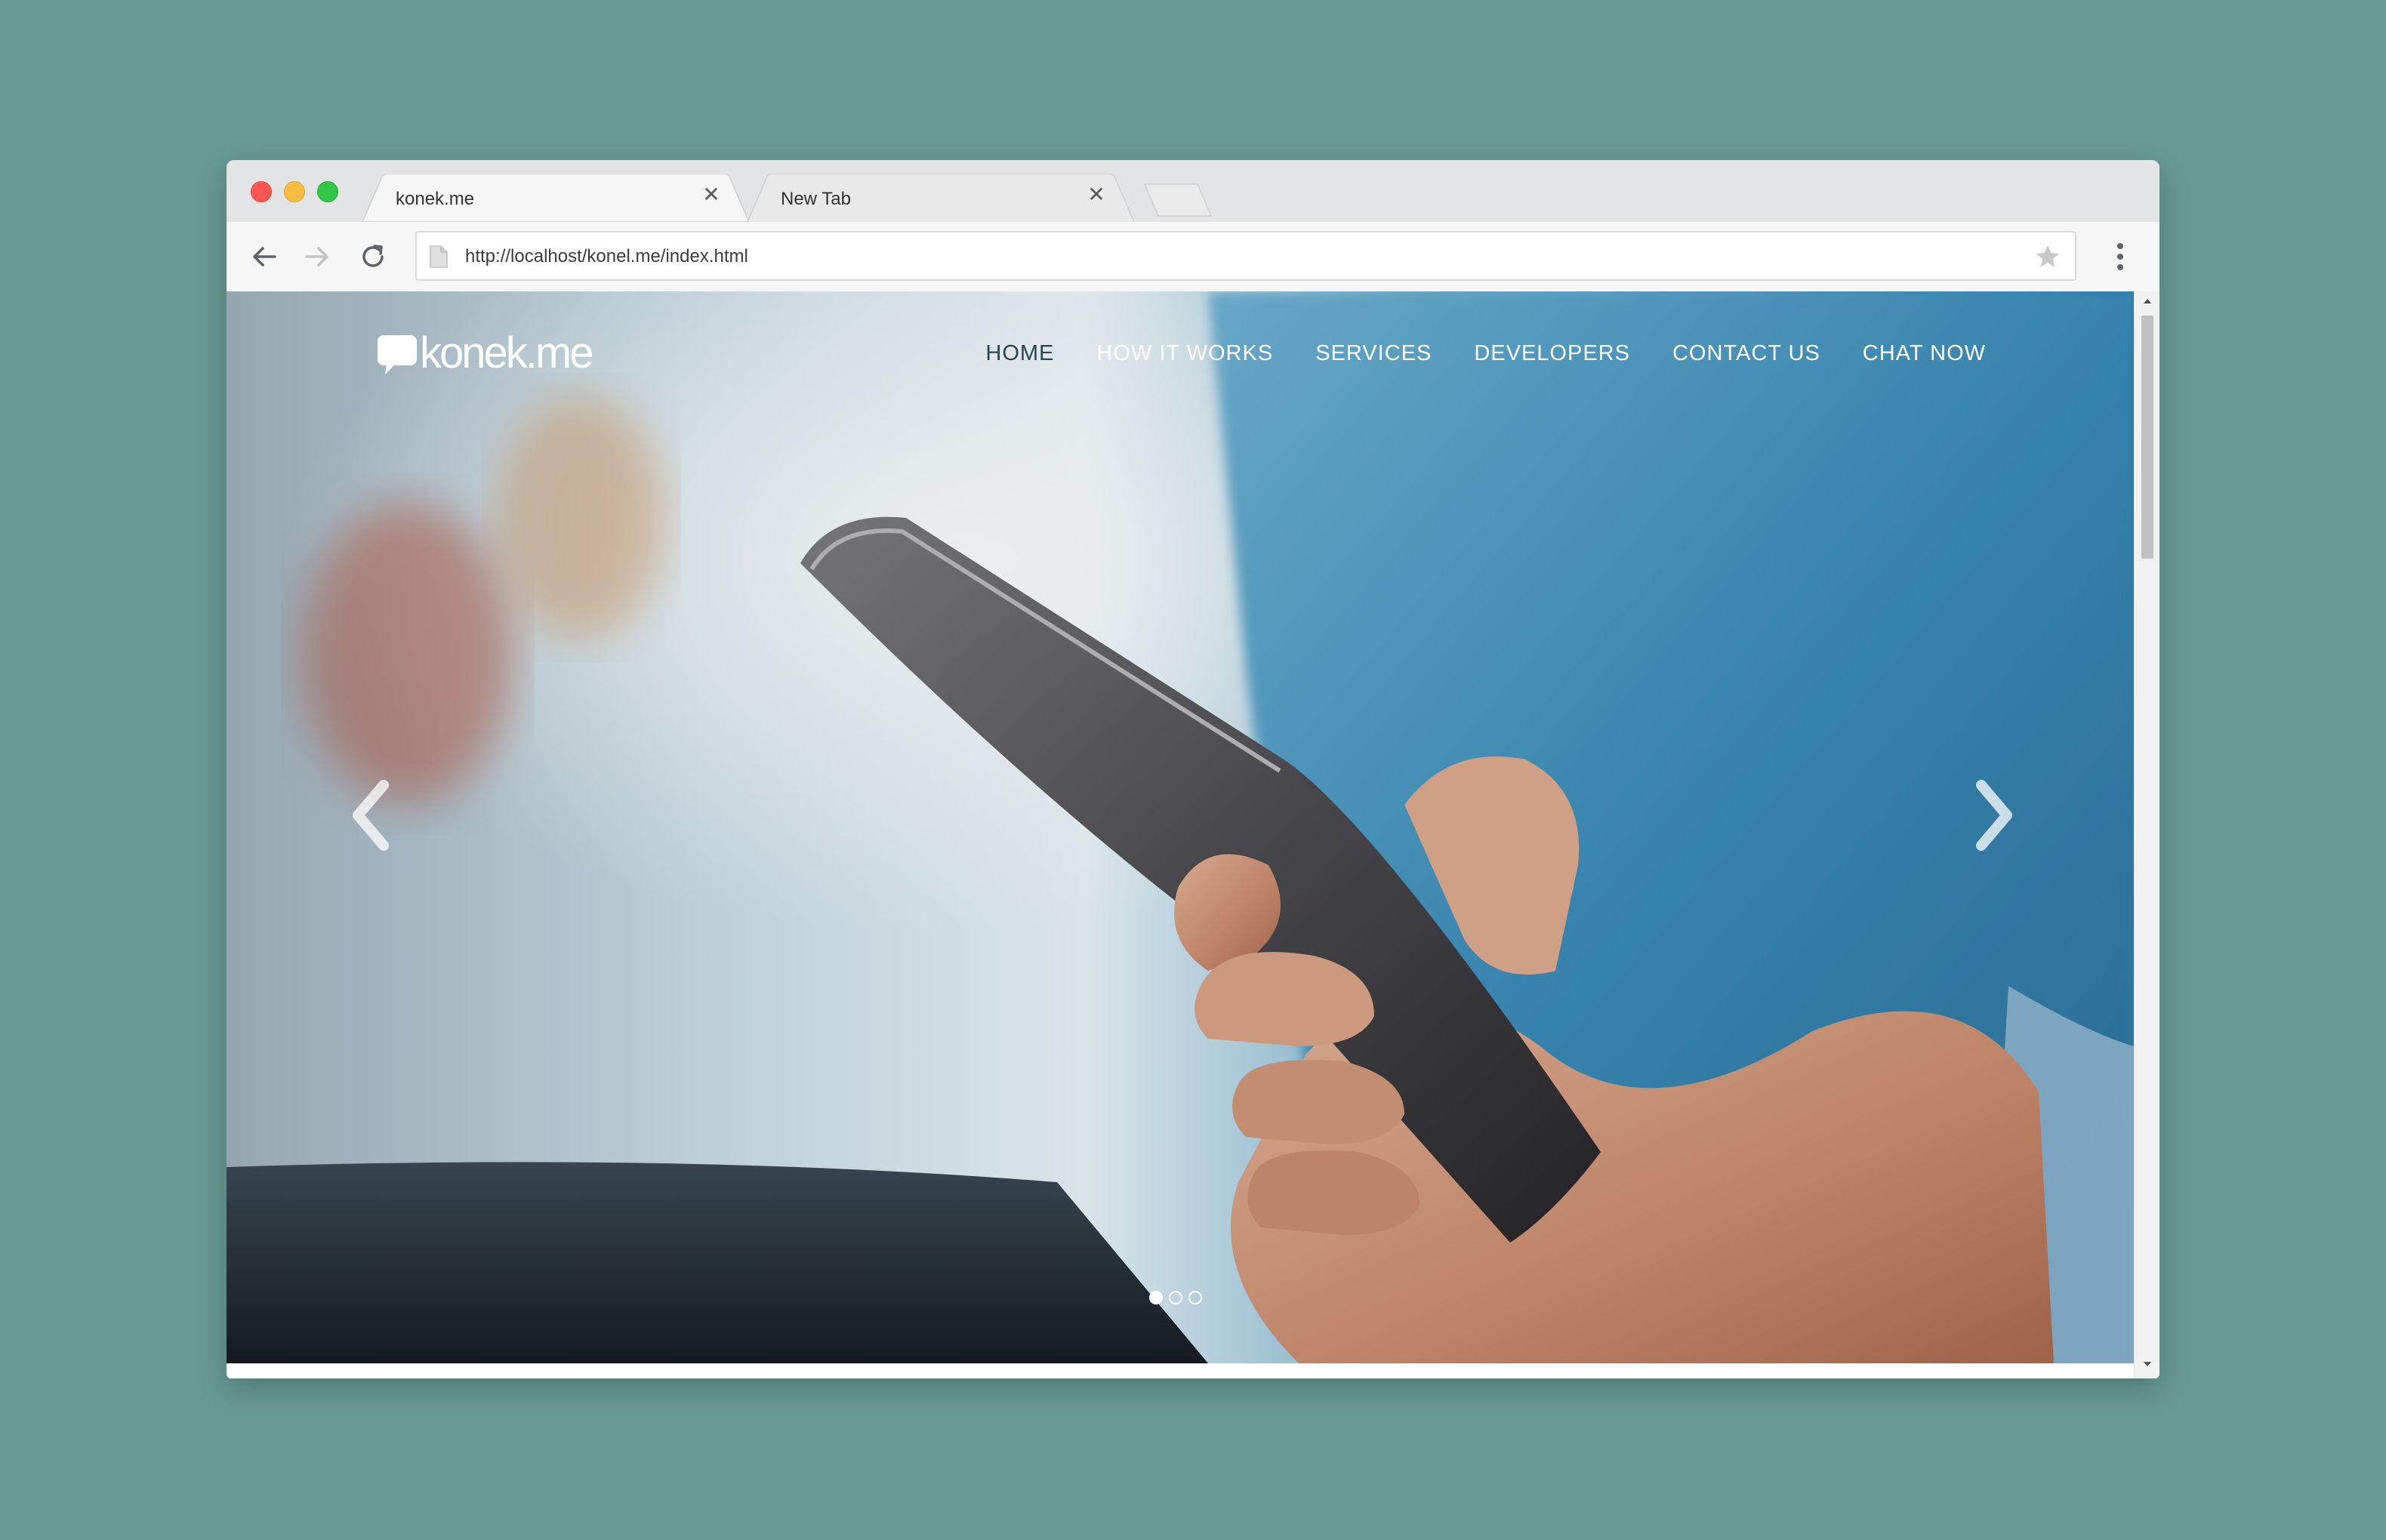 The width and height of the screenshot is (2386, 1540). Describe the element at coordinates (1993, 815) in the screenshot. I see `carousel-next-icon` at that location.